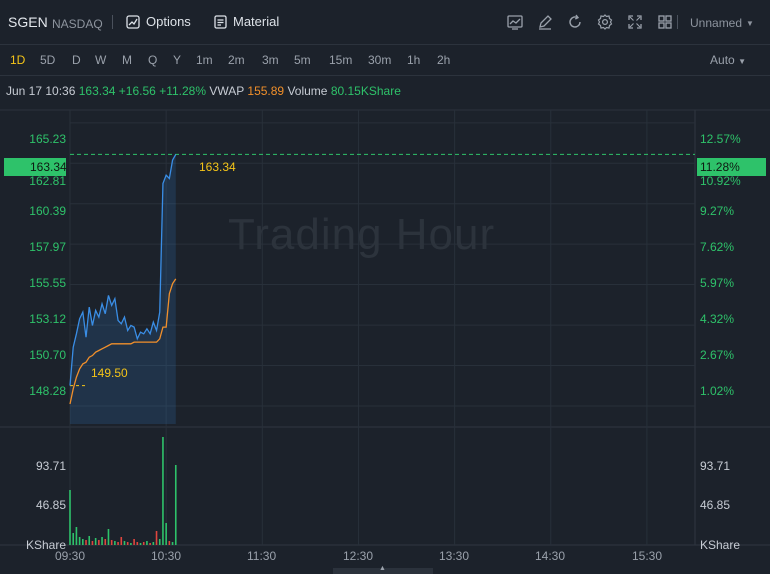  Describe the element at coordinates (70, 556) in the screenshot. I see `time-tick: 09:30` at that location.